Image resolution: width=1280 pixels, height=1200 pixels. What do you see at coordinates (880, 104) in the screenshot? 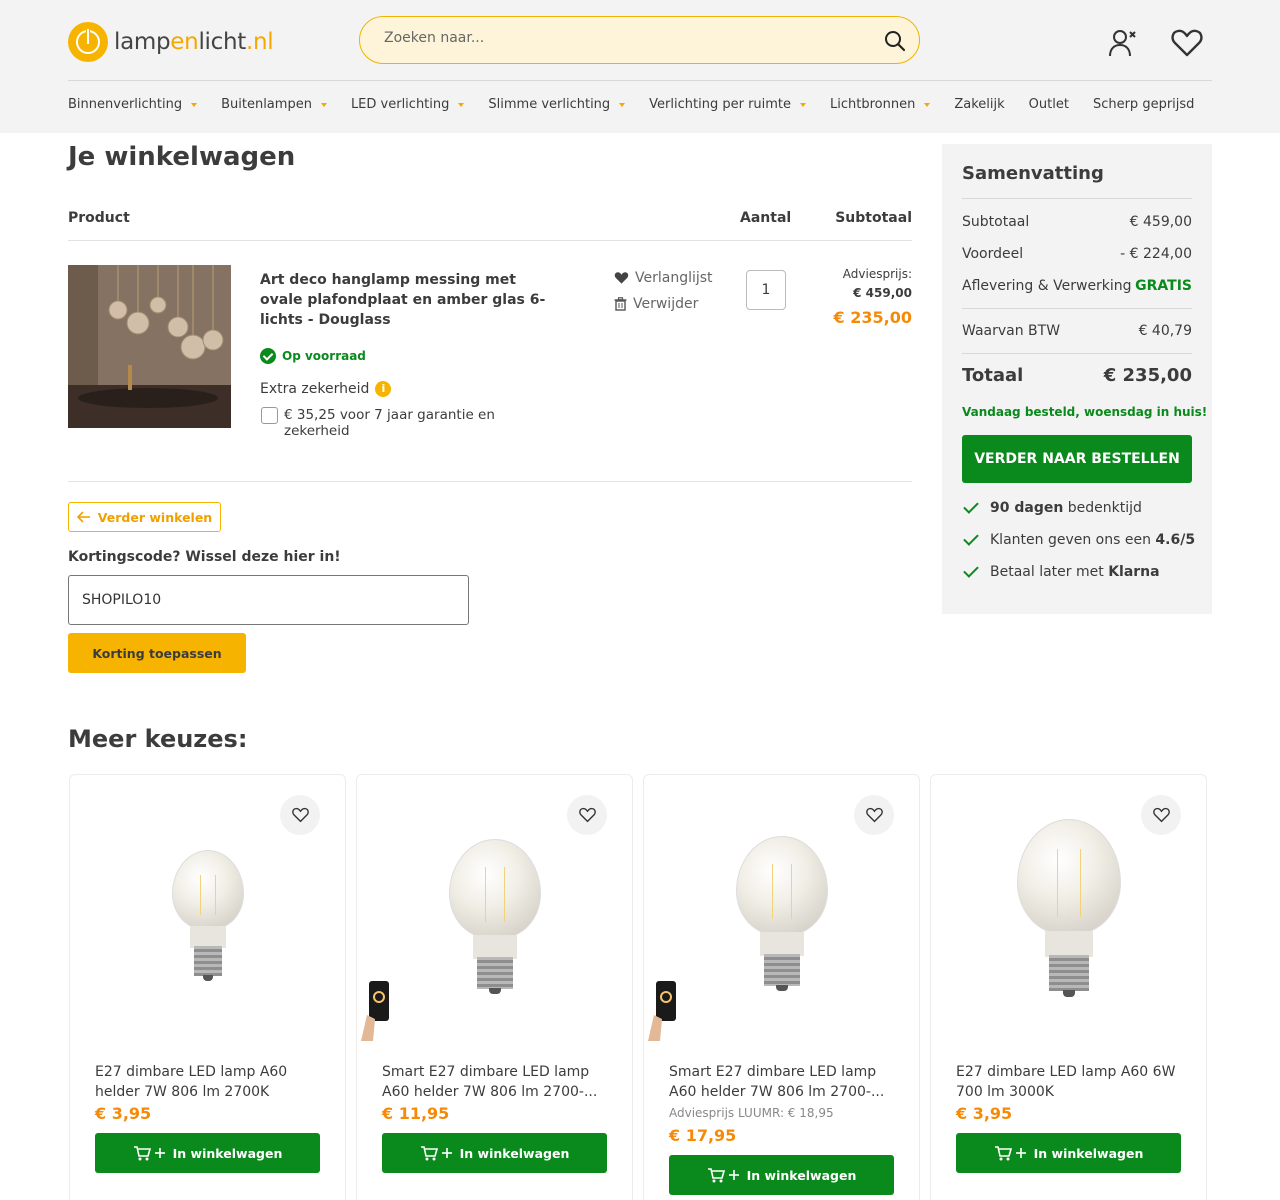
I see `nav-item-lichtbronnen: Lichtbronnen` at bounding box center [880, 104].